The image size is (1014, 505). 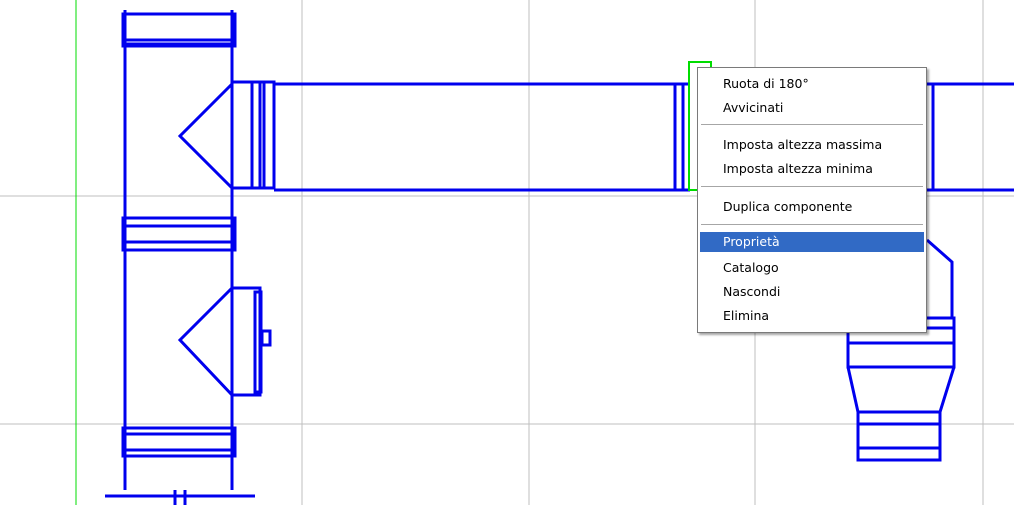 I want to click on menu-item-properties: Proprietà, so click(x=812, y=242).